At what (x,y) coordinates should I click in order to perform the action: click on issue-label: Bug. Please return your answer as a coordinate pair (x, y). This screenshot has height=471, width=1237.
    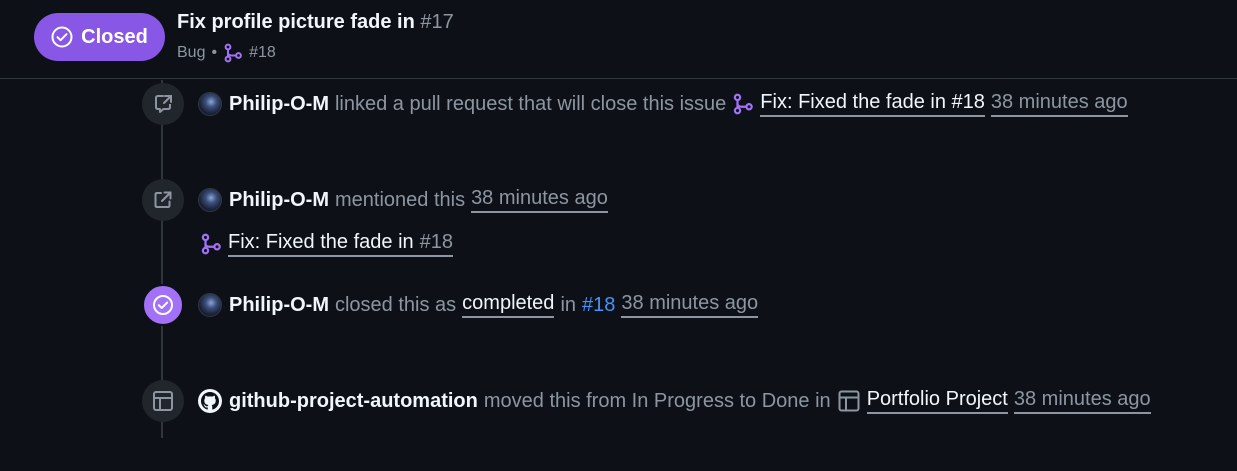
    Looking at the image, I should click on (191, 53).